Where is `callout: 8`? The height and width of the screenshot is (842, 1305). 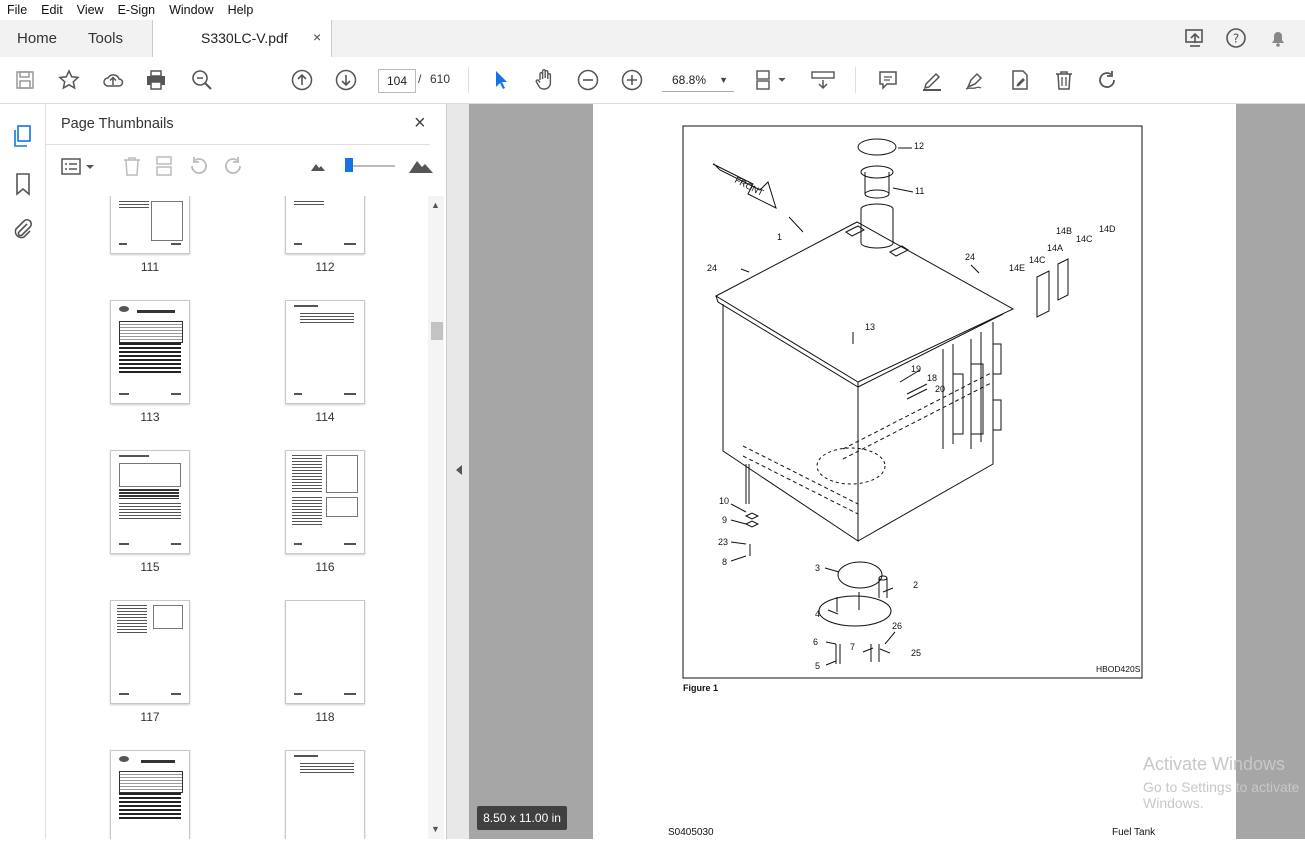
callout: 8 is located at coordinates (724, 562).